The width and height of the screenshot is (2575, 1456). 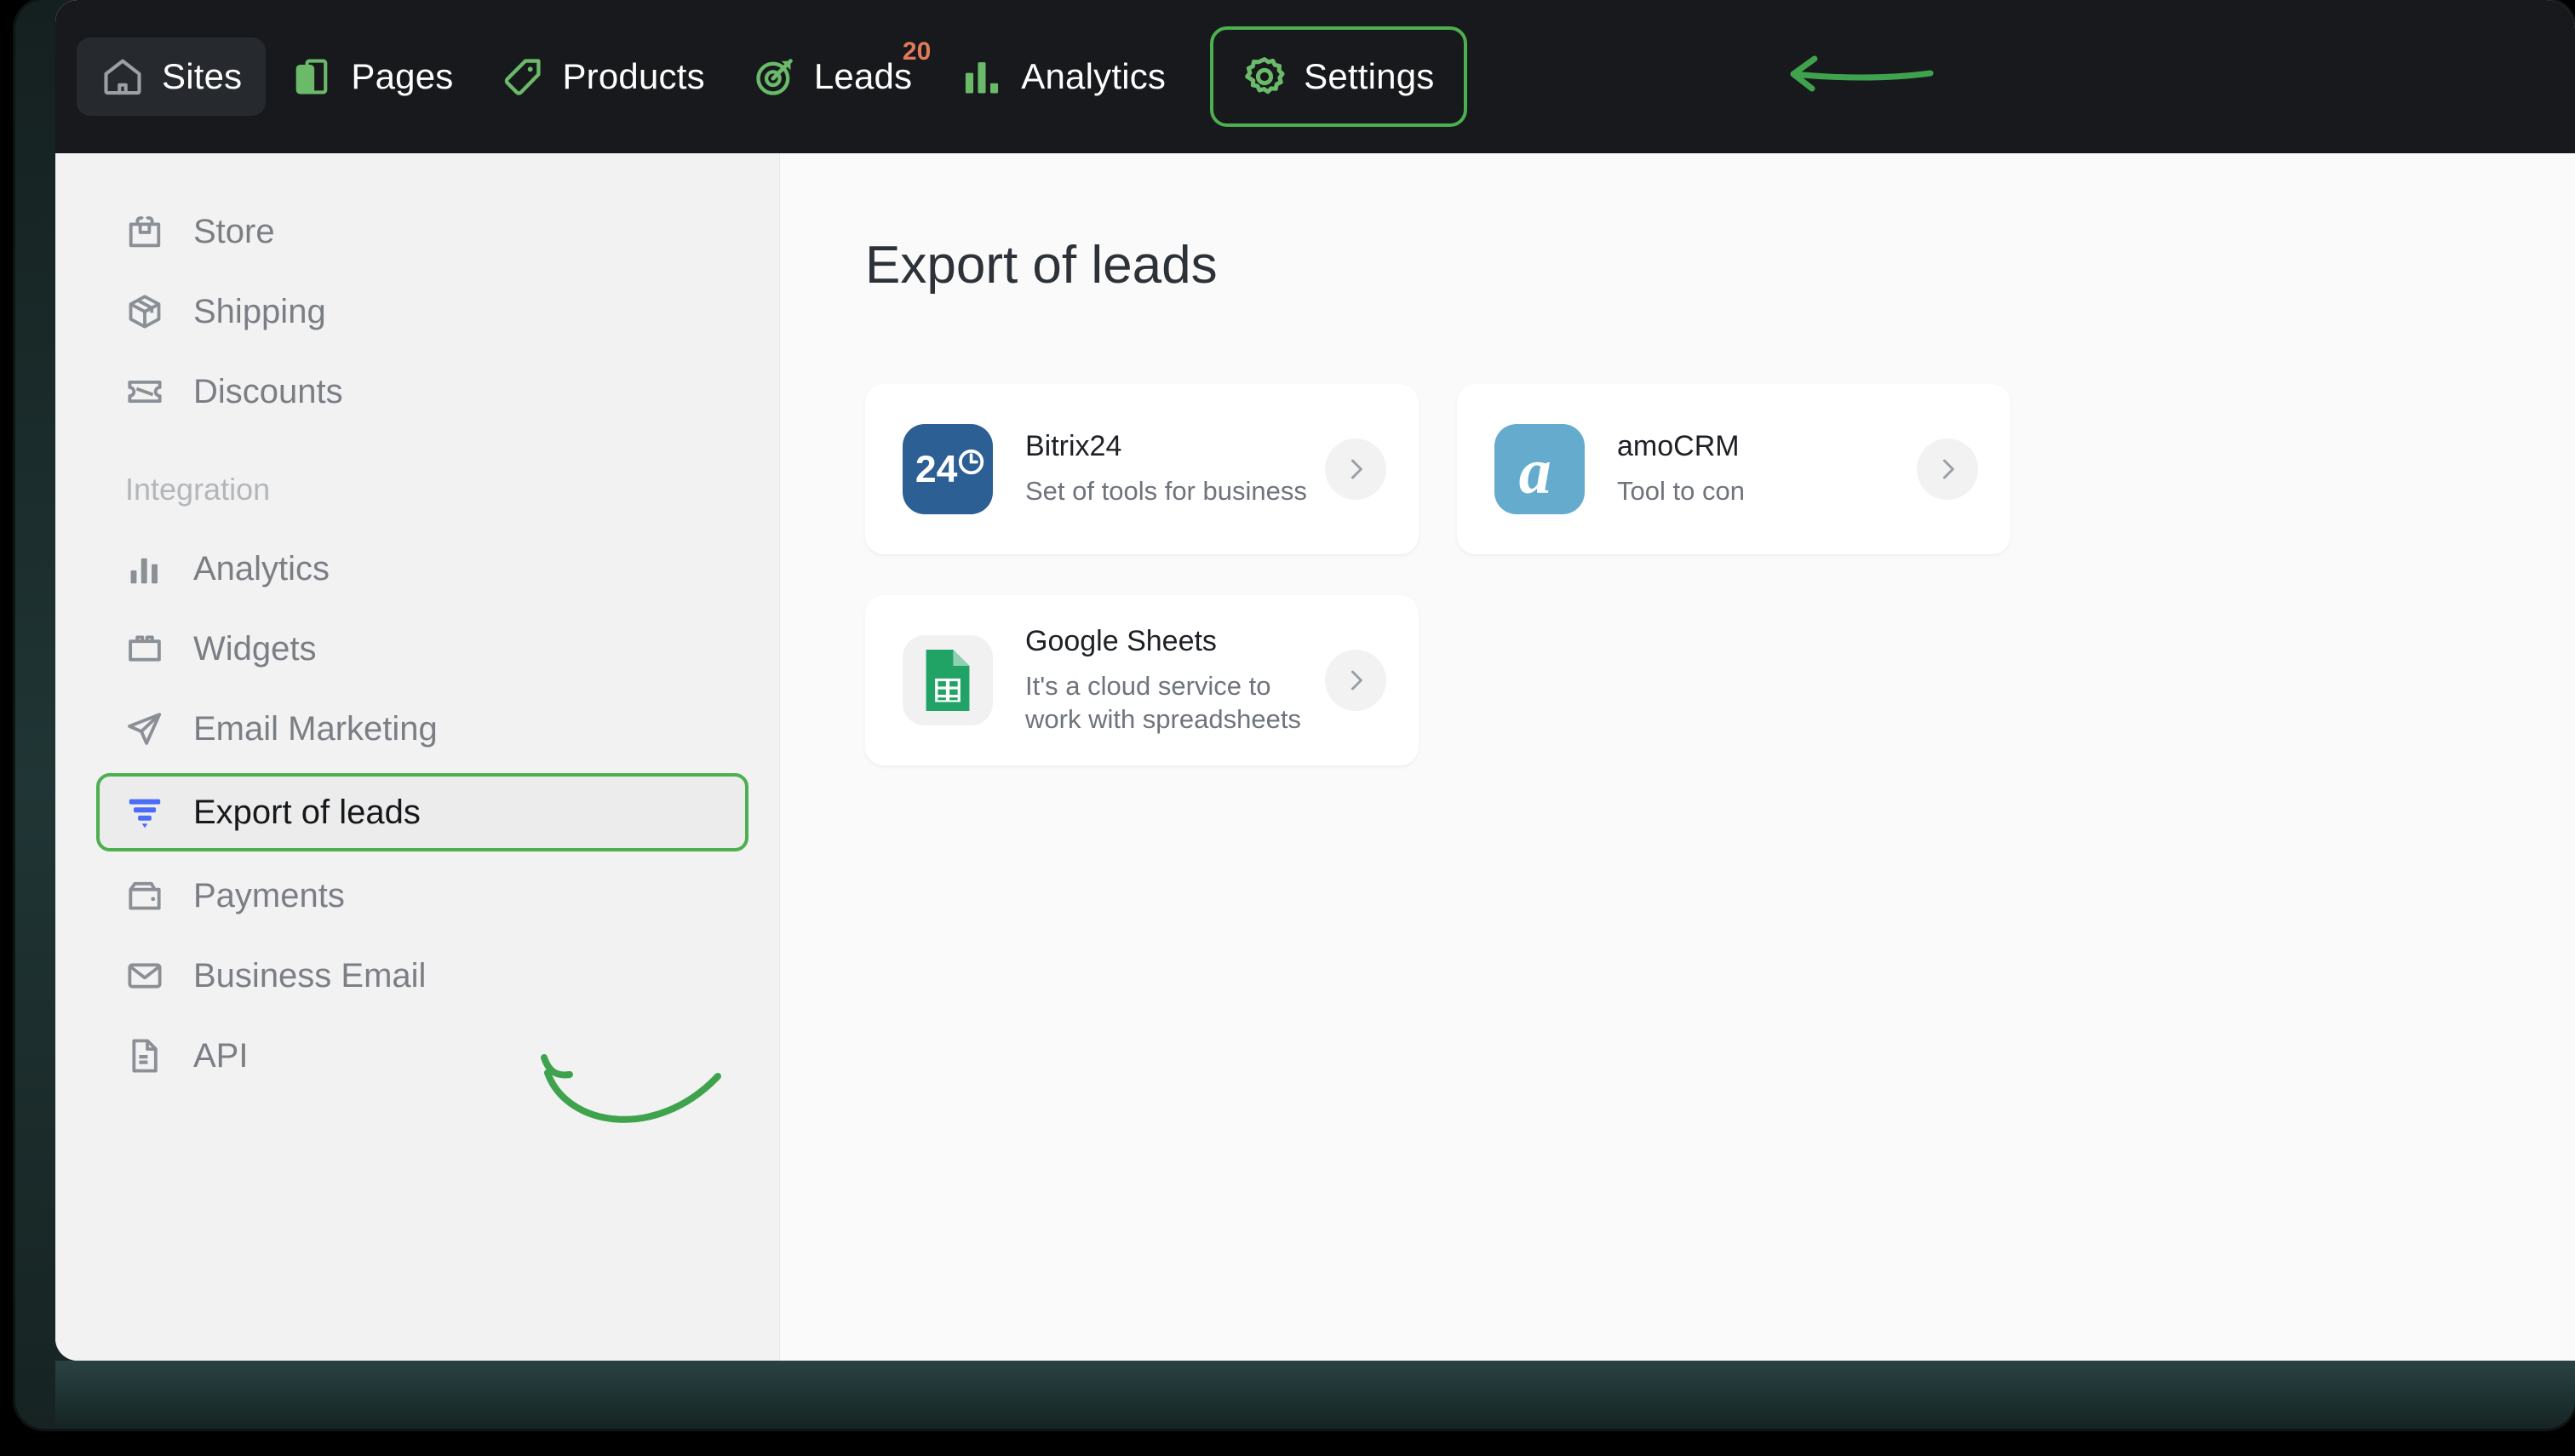 I want to click on nav-label-leads: Leads, so click(x=863, y=76).